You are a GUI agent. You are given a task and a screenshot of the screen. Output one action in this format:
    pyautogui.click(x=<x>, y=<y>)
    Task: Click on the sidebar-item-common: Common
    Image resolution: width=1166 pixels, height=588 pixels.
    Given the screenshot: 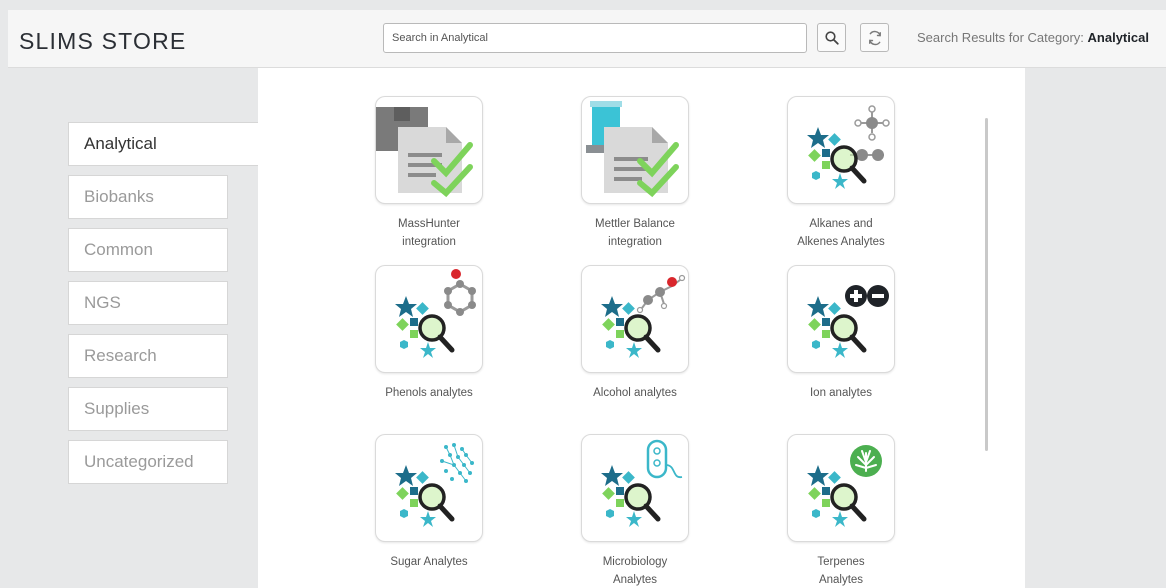 What is the action you would take?
    pyautogui.click(x=148, y=250)
    